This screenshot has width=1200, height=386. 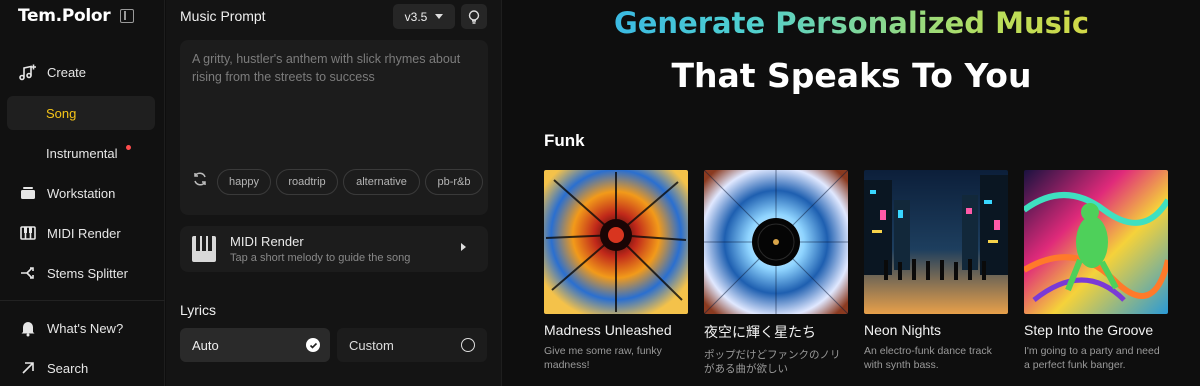 I want to click on lightbulb-icon, so click(x=474, y=16).